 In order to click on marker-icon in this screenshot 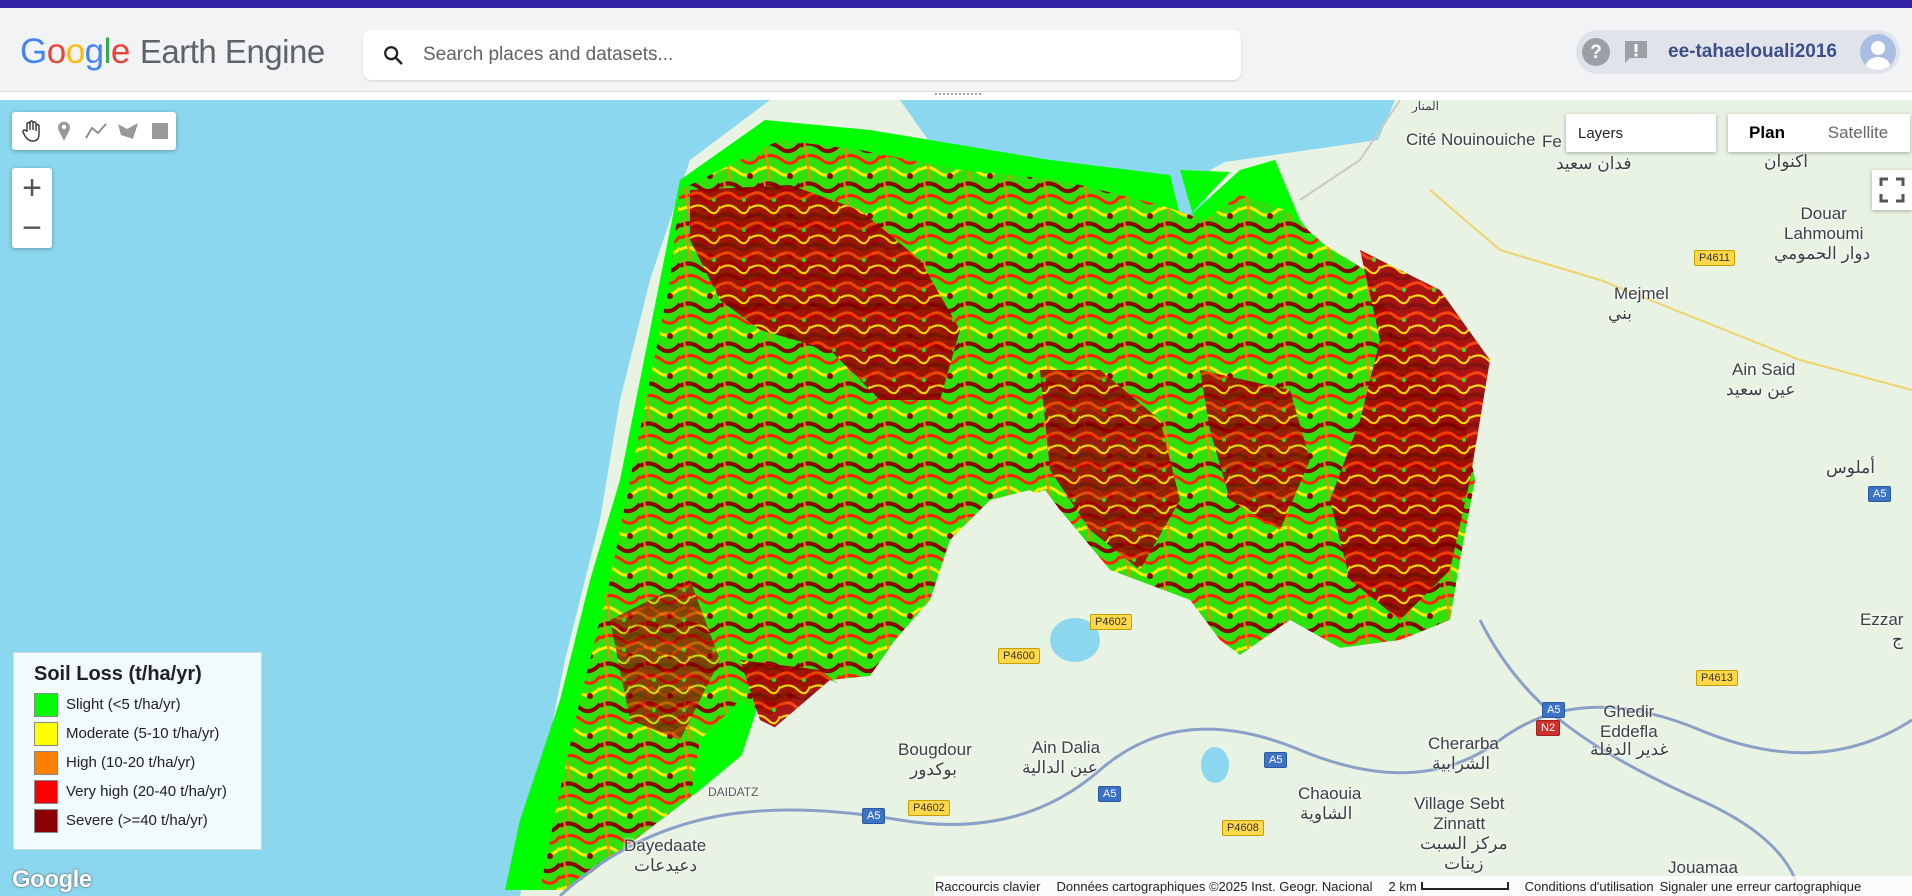, I will do `click(64, 131)`.